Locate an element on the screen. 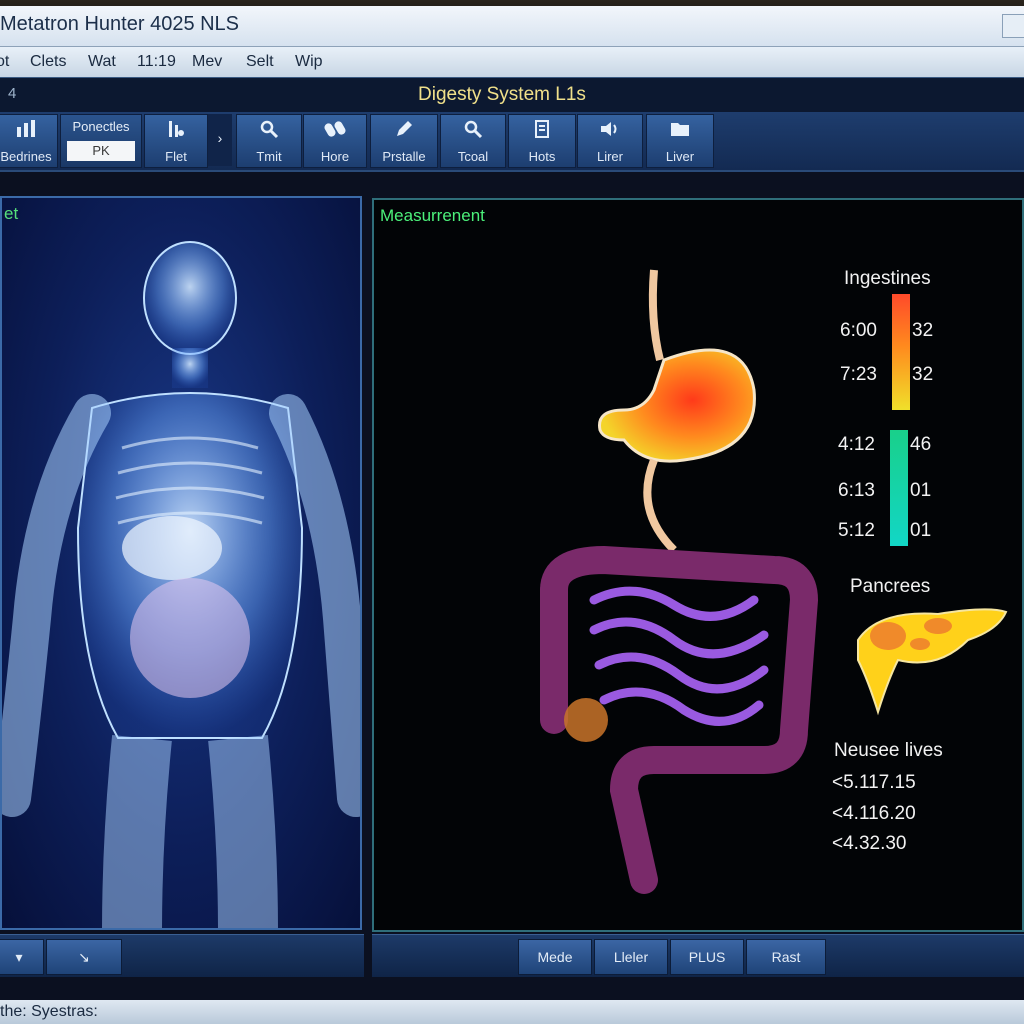  header-strip: 4 Digesty System L1s is located at coordinates (512, 95).